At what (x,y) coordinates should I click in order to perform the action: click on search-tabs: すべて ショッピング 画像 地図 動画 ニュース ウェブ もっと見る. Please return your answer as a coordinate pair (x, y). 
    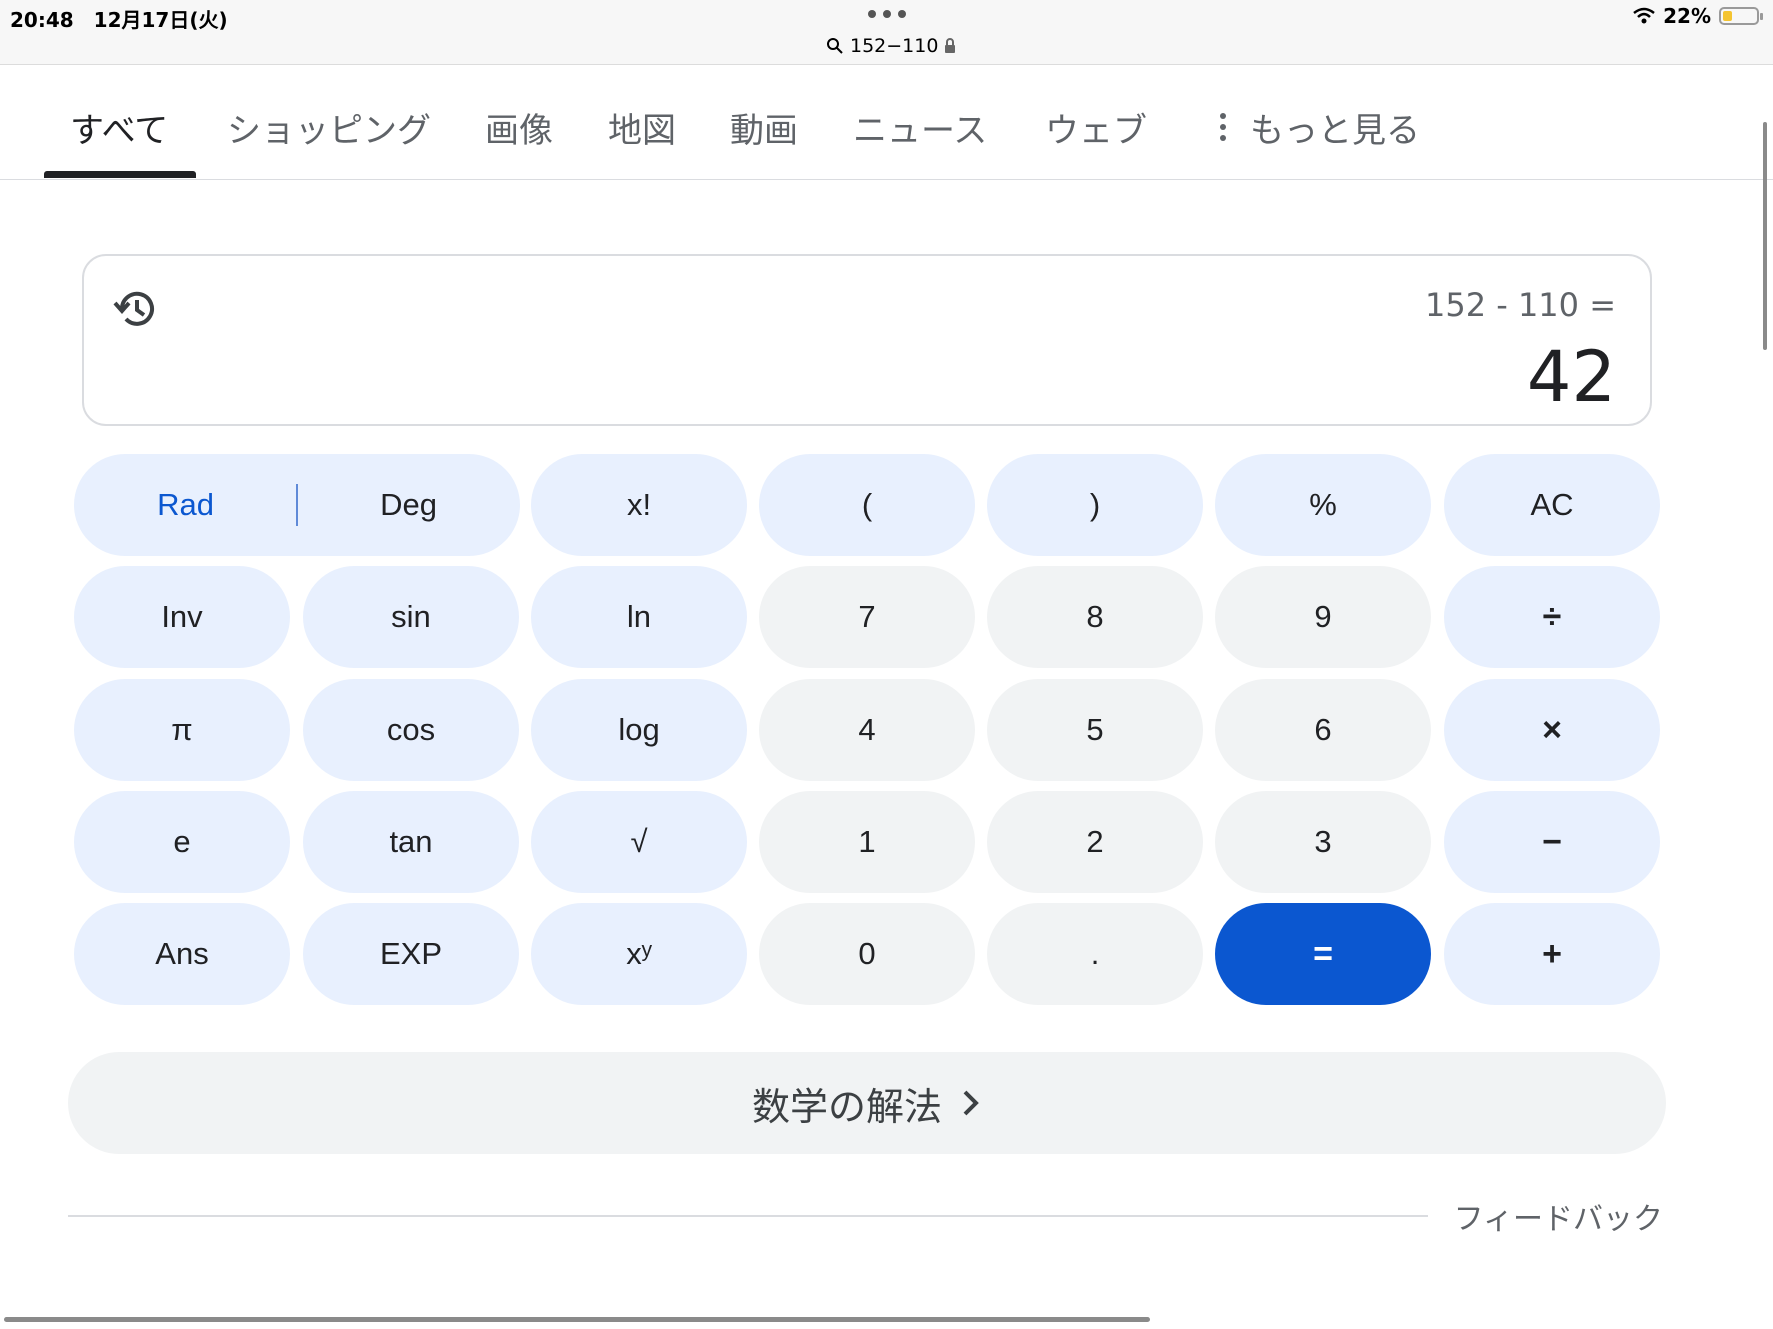
    Looking at the image, I should click on (886, 122).